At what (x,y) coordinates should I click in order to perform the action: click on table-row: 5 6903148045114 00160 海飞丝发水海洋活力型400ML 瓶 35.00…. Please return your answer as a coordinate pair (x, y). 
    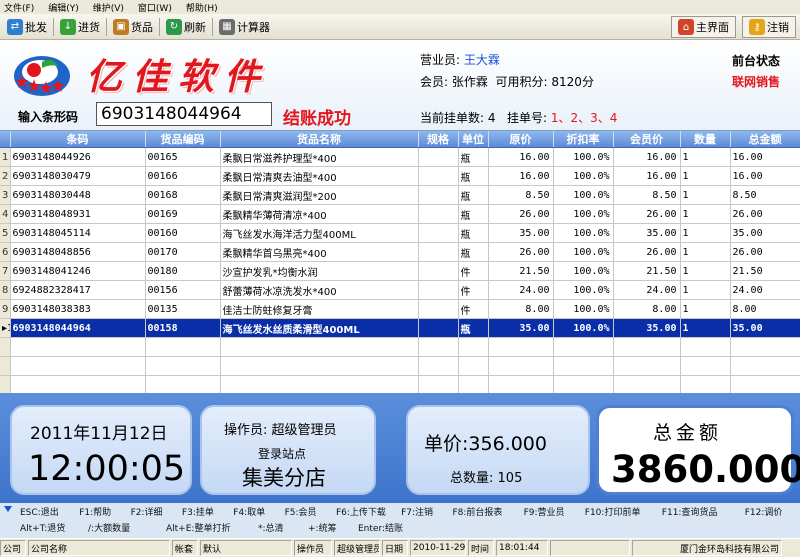
    Looking at the image, I should click on (400, 233).